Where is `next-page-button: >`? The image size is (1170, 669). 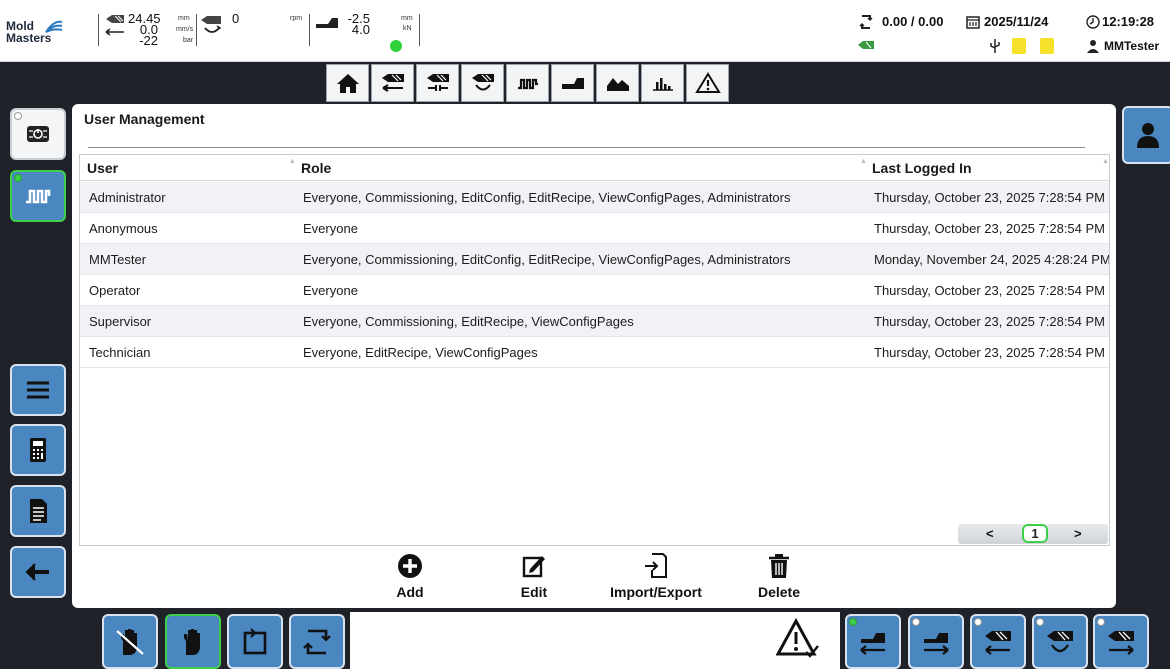 next-page-button: > is located at coordinates (1078, 533).